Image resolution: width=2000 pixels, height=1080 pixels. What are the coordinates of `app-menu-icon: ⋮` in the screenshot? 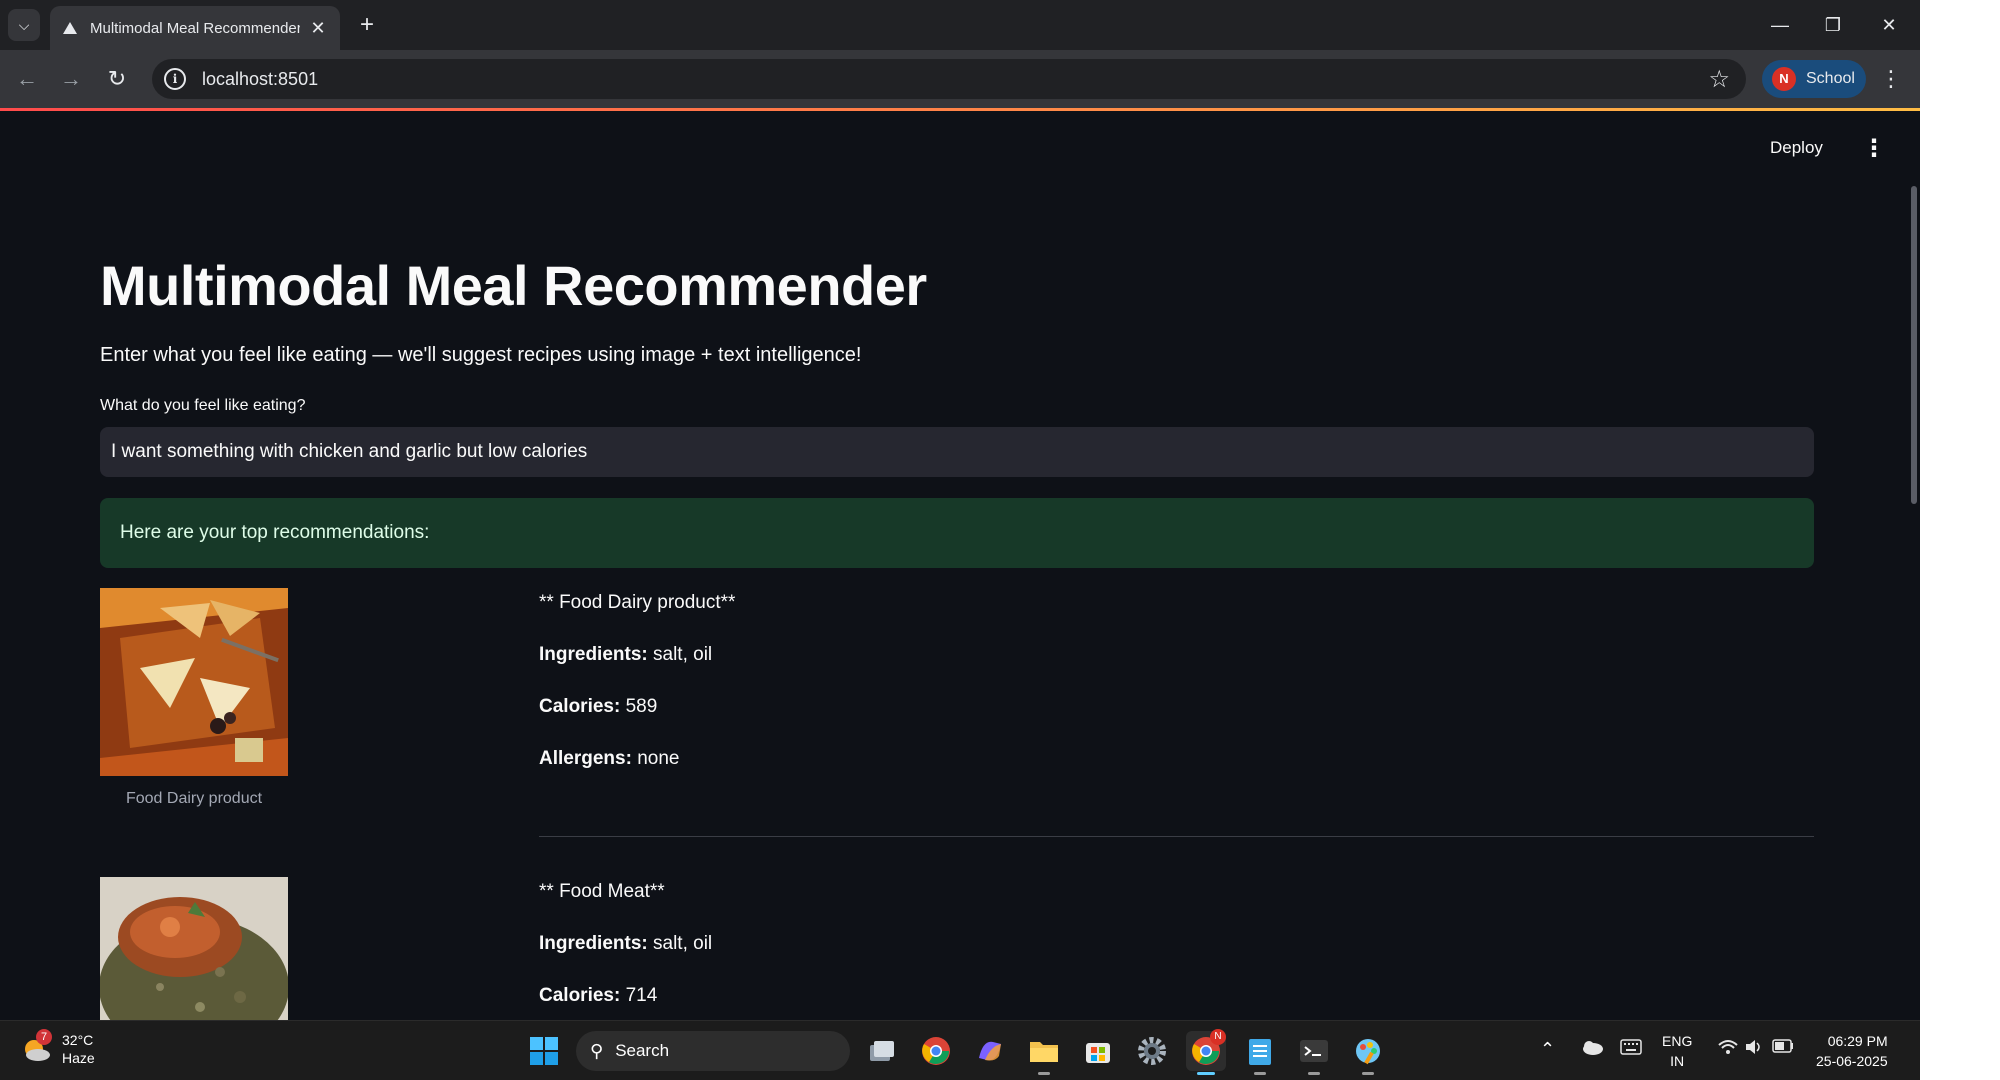 It's located at (1874, 148).